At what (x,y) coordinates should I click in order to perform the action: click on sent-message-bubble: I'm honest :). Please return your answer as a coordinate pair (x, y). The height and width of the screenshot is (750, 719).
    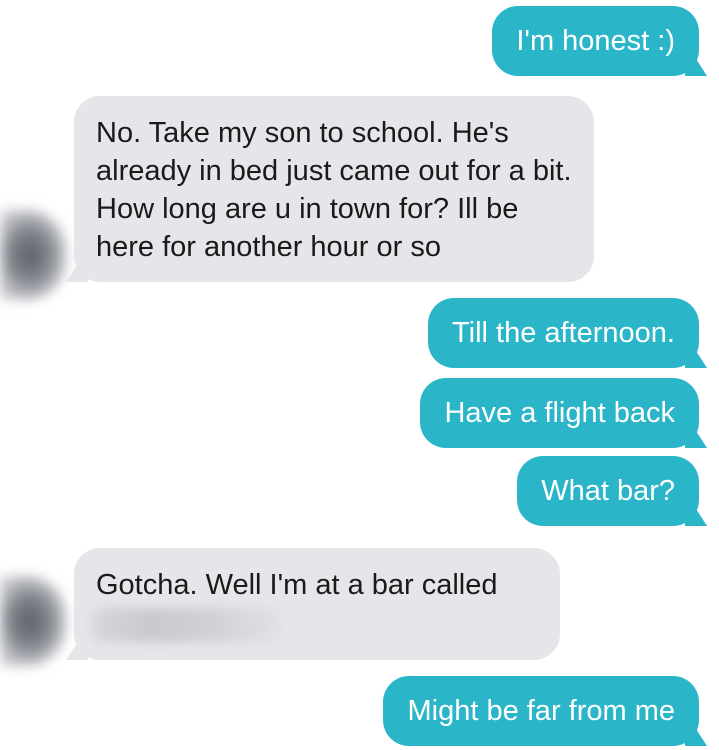
    Looking at the image, I should click on (595, 41).